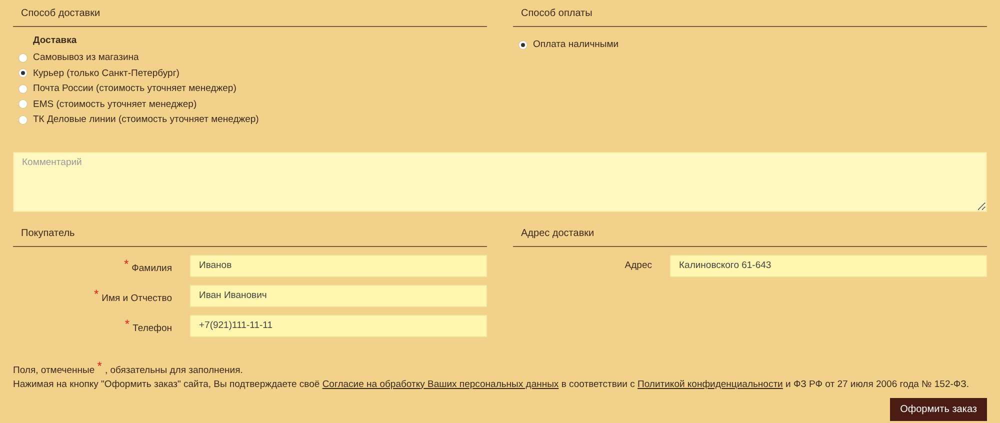  Describe the element at coordinates (55, 41) in the screenshot. I see `group-label: Доставка` at that location.